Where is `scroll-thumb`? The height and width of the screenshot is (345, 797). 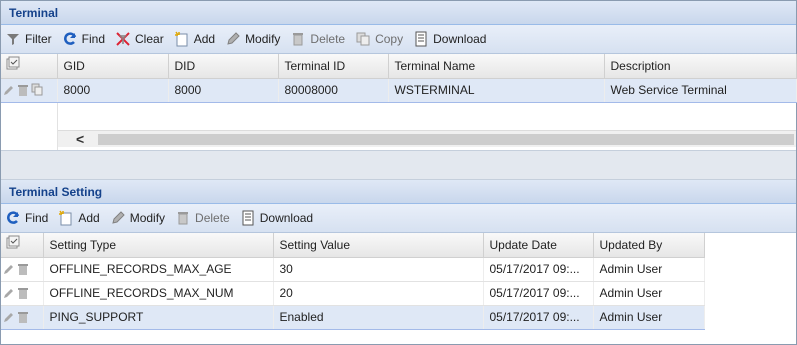
scroll-thumb is located at coordinates (446, 139).